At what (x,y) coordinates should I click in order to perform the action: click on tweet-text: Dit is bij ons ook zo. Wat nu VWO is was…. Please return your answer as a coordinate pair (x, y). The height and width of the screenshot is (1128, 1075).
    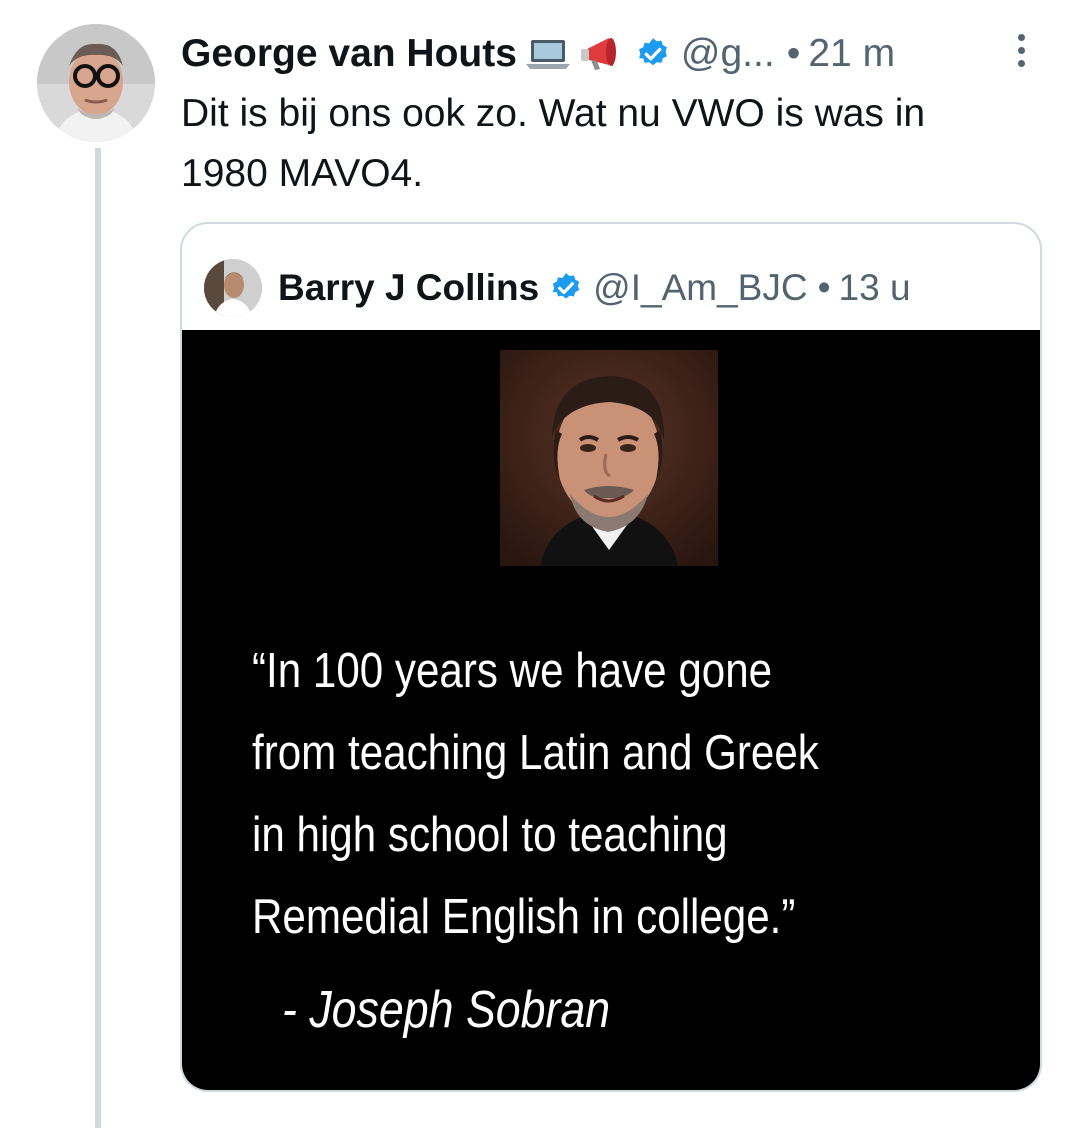
    Looking at the image, I should click on (616, 144).